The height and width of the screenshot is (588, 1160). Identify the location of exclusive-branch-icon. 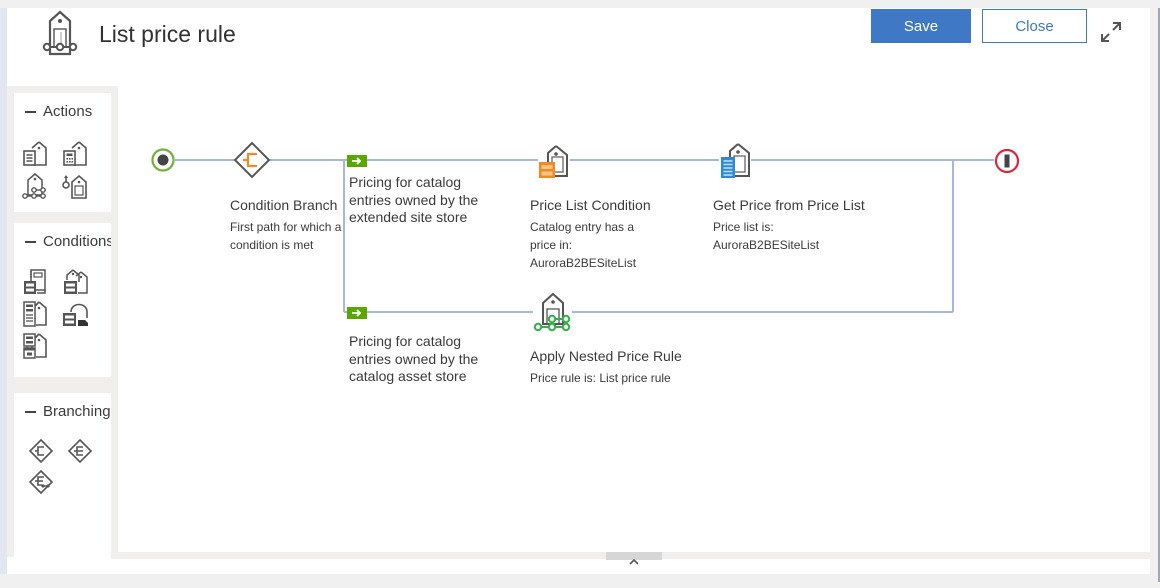
(80, 451).